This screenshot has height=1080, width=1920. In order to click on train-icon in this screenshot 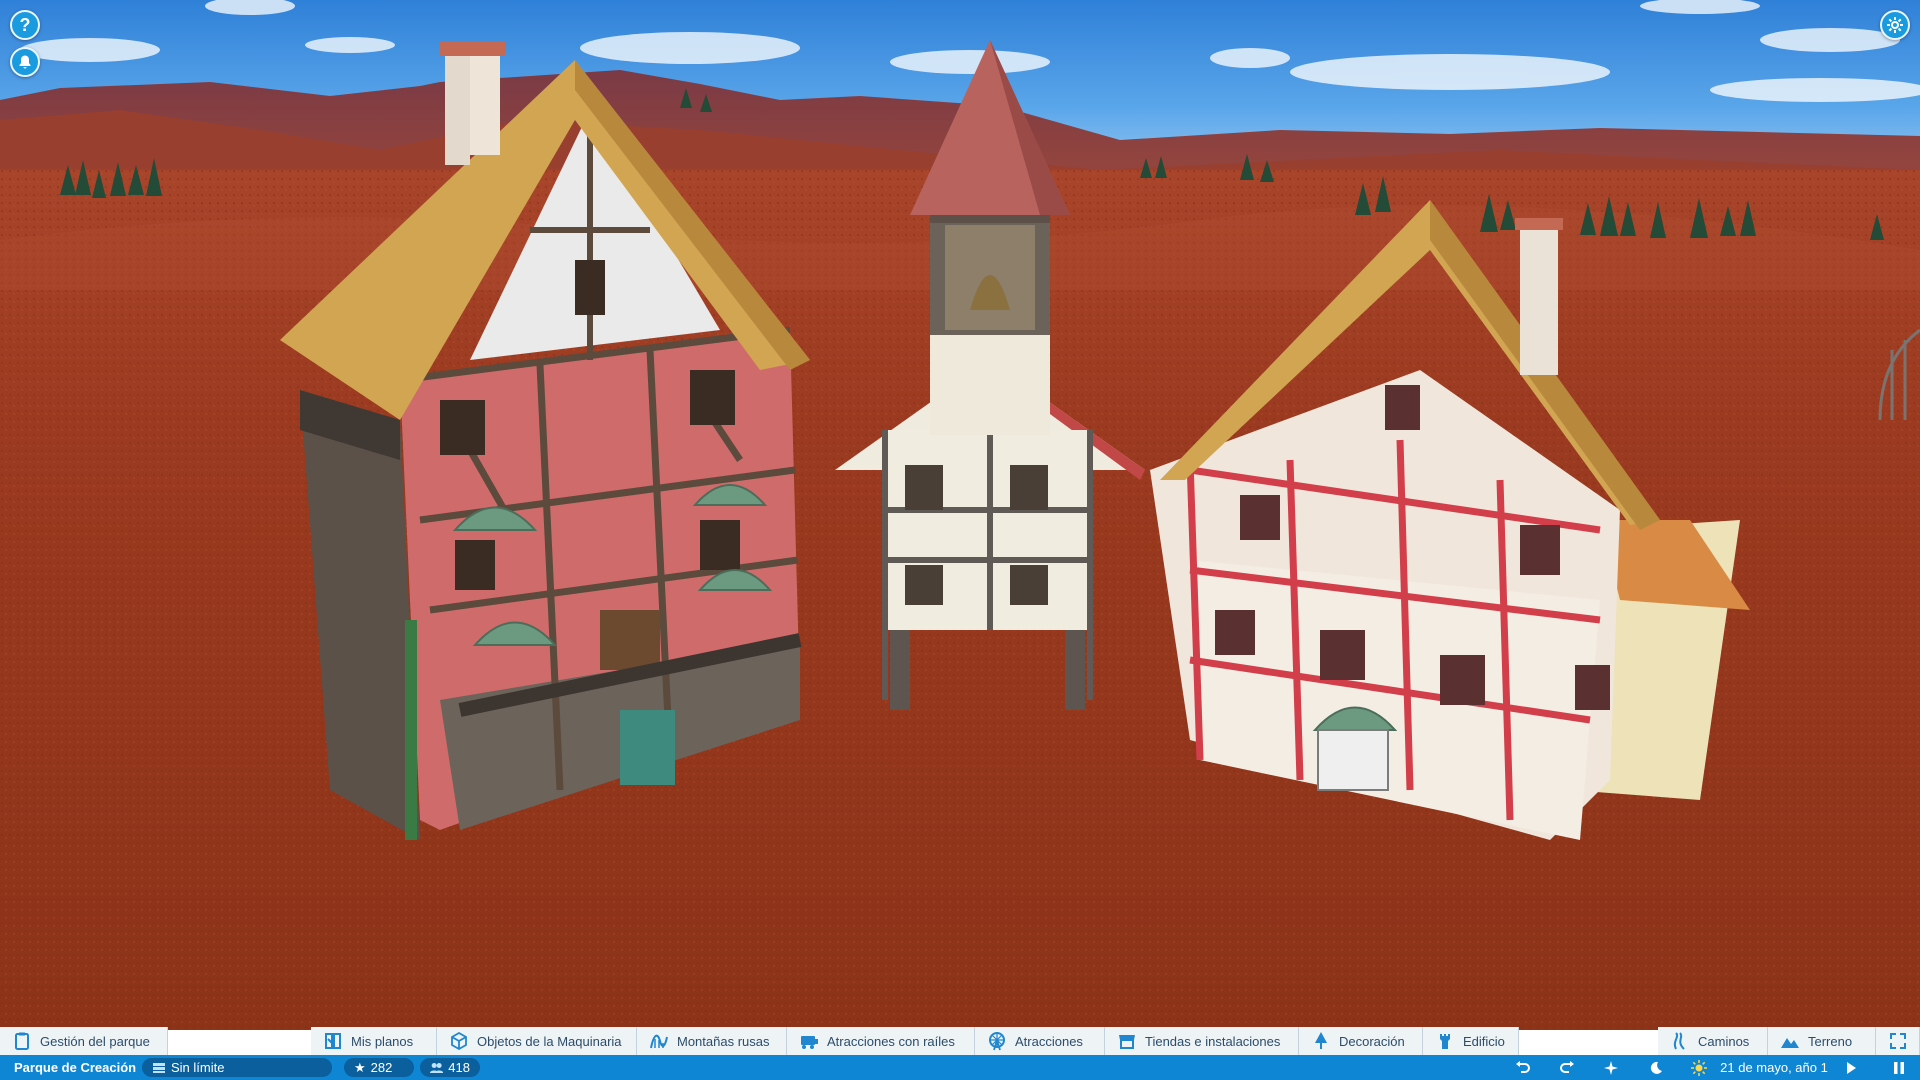, I will do `click(809, 1042)`.